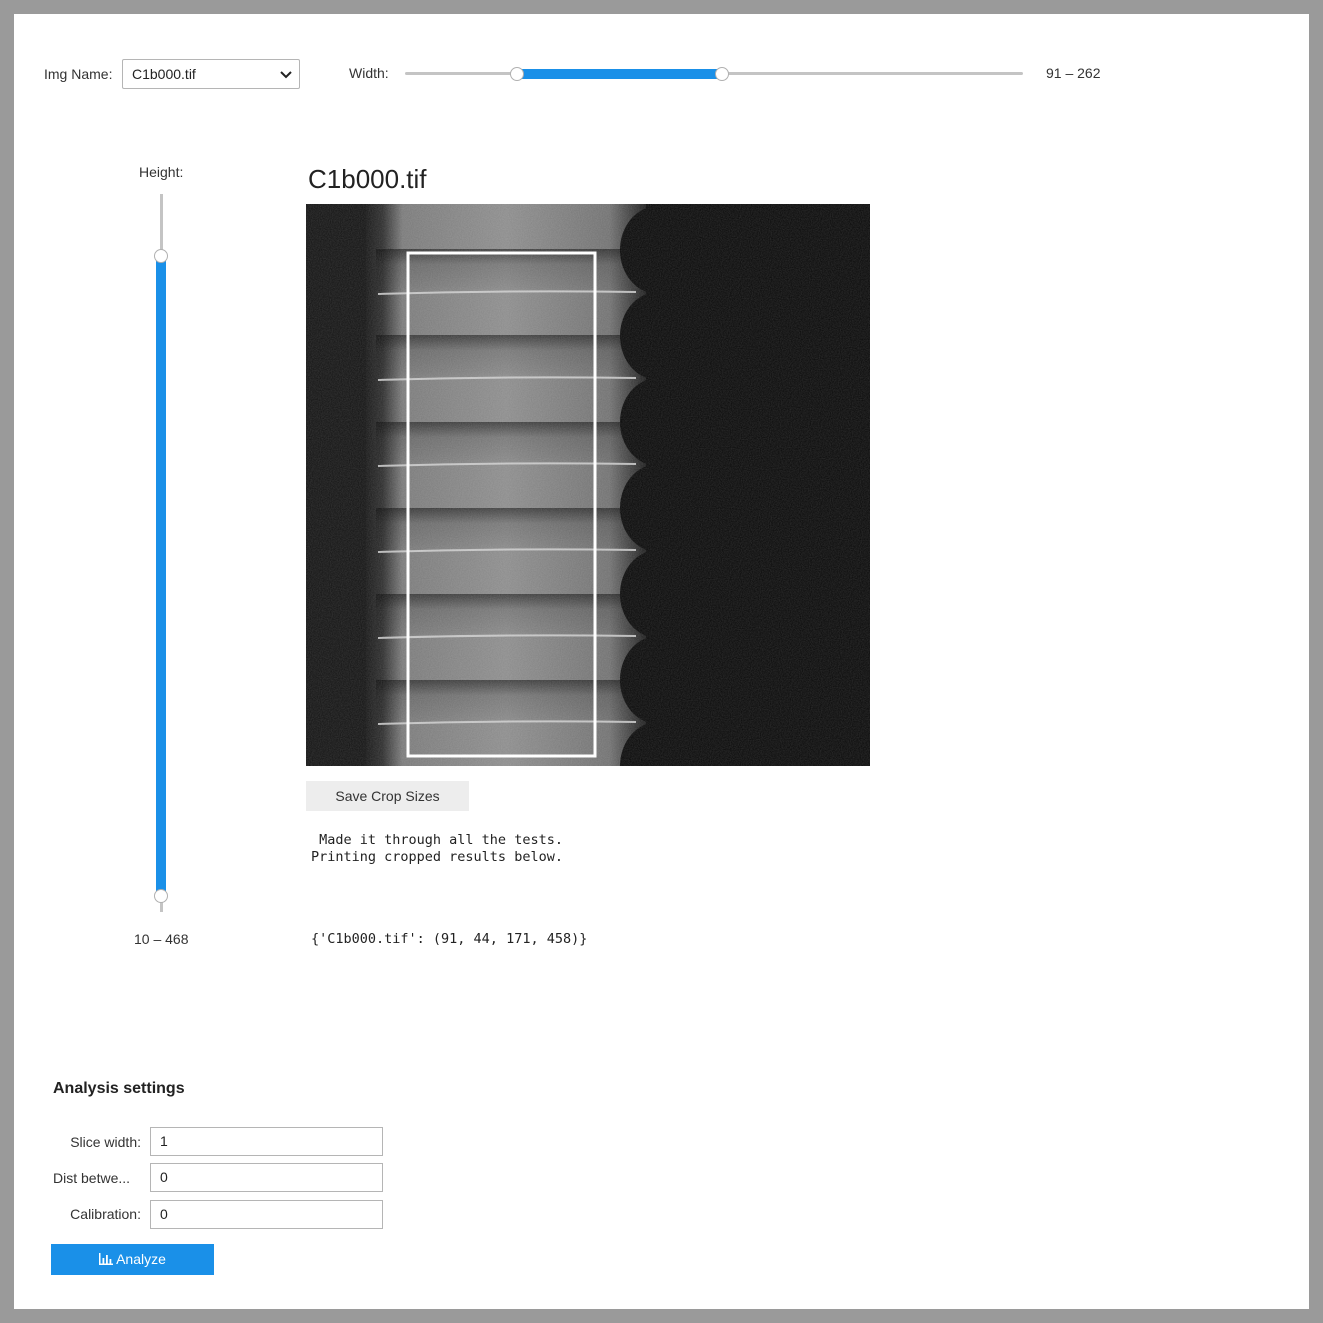 The image size is (1323, 1323). Describe the element at coordinates (619, 74) in the screenshot. I see `width-slider-fill` at that location.